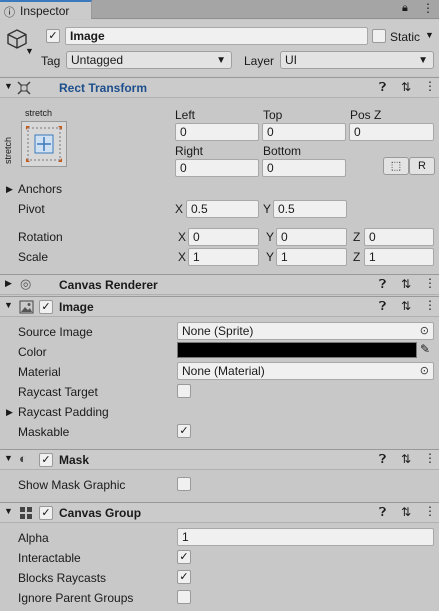 The image size is (439, 611). What do you see at coordinates (423, 60) in the screenshot?
I see `chevron-down-icon: ▼` at bounding box center [423, 60].